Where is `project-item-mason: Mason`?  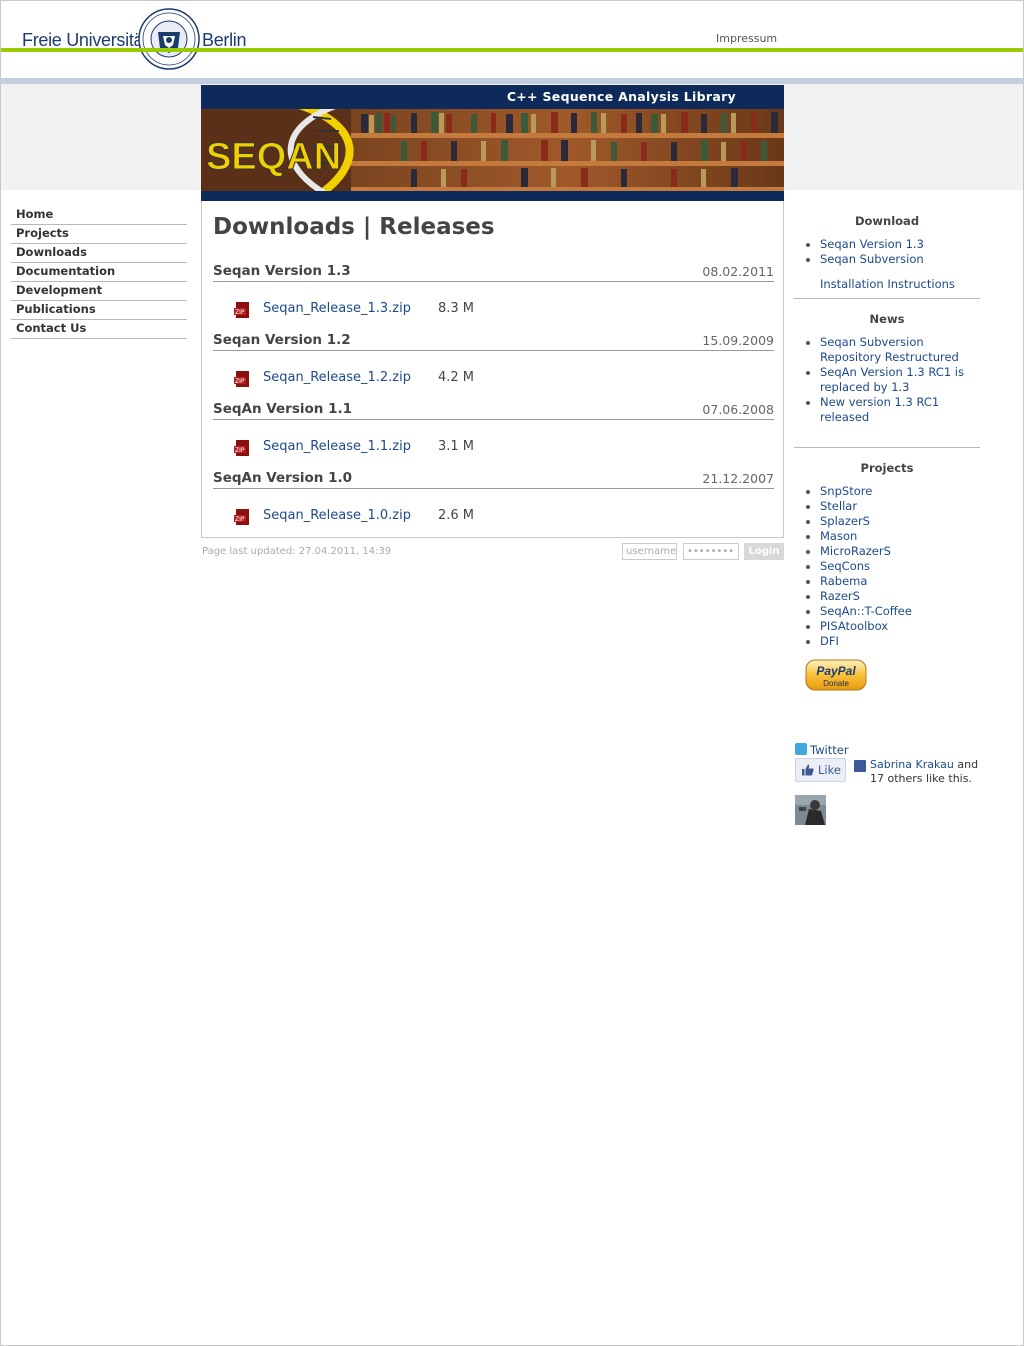 project-item-mason: Mason is located at coordinates (893, 536).